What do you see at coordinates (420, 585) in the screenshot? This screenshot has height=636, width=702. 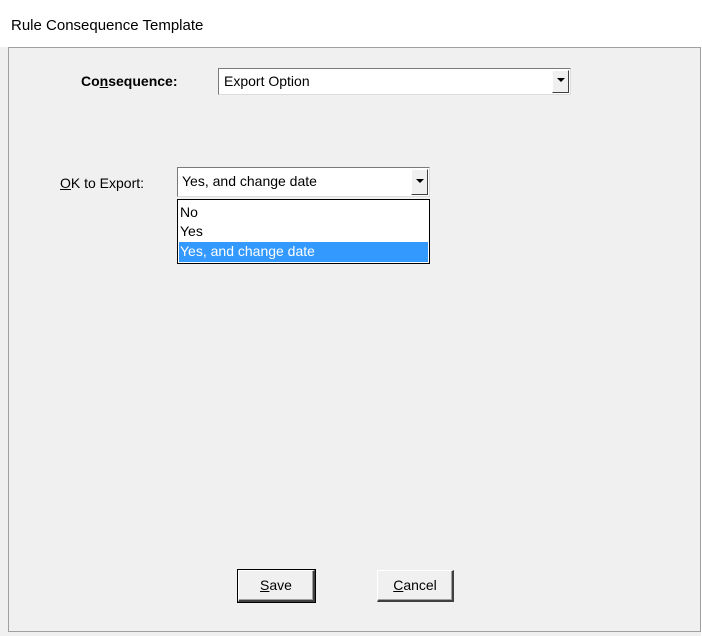 I see `cancel-button-label: ancel` at bounding box center [420, 585].